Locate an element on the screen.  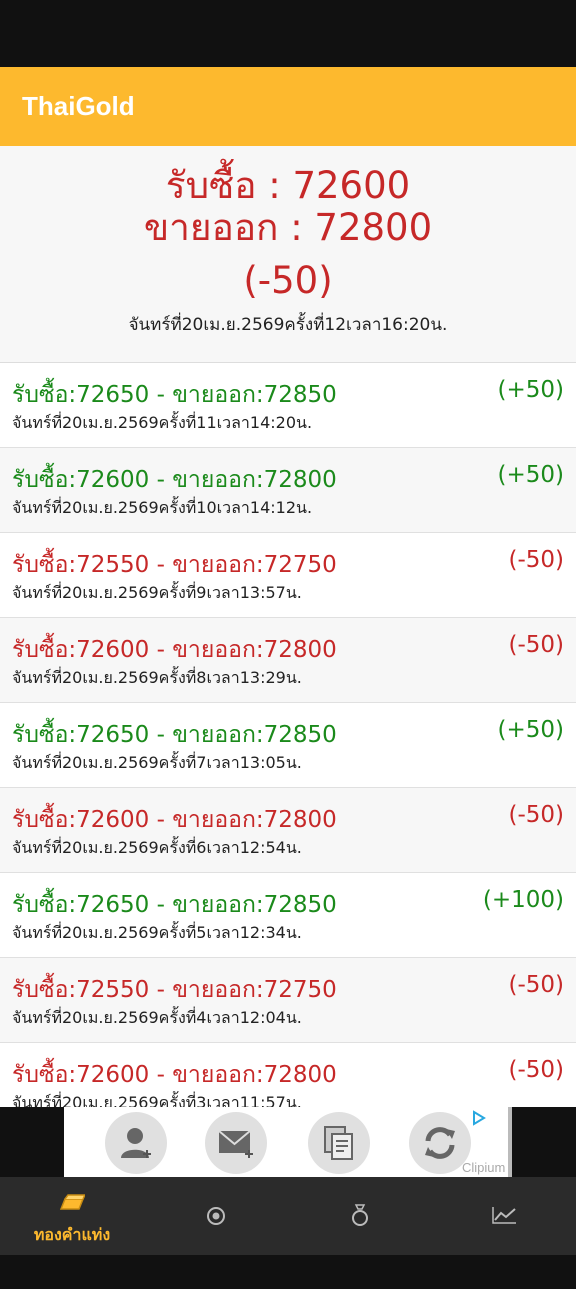
history-time: จันทร์ที่20เม.ย.2569ครั้งที่6เวลา12:54น. is located at coordinates (157, 847).